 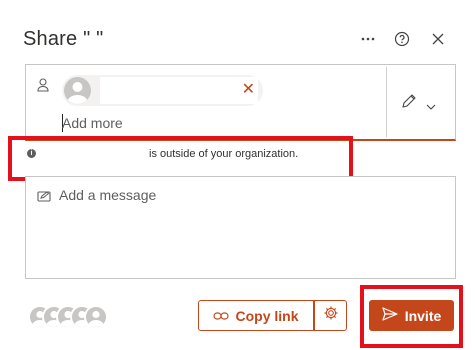 What do you see at coordinates (431, 106) in the screenshot?
I see `chevron-down-icon` at bounding box center [431, 106].